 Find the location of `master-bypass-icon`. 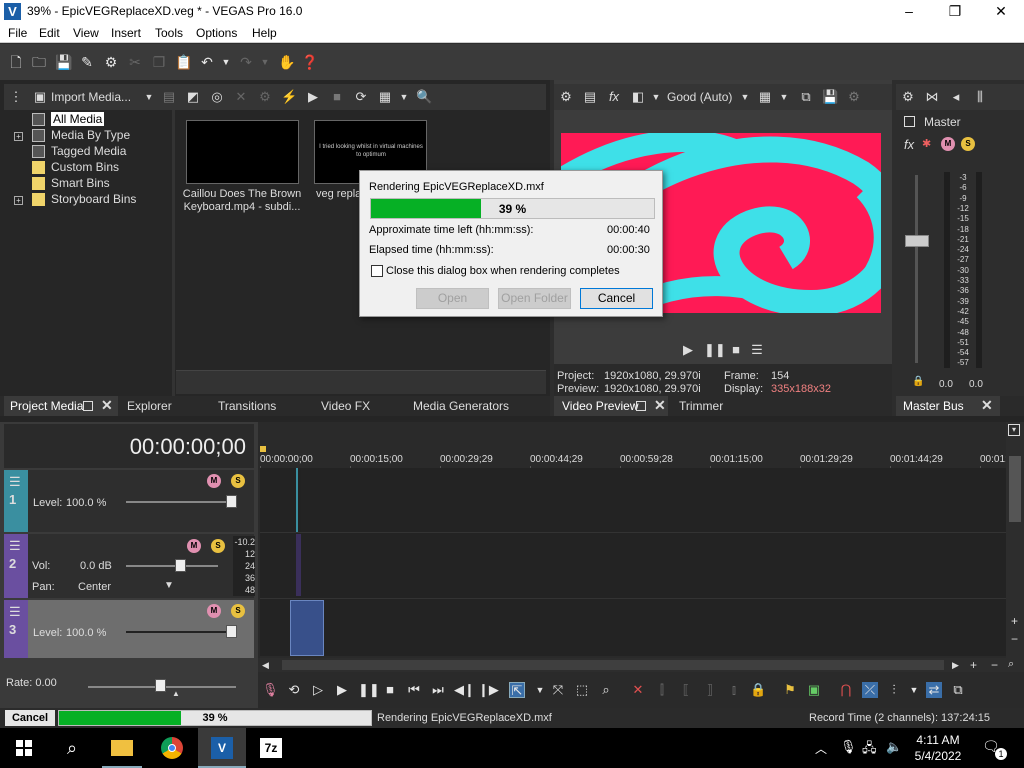

master-bypass-icon is located at coordinates (909, 121).